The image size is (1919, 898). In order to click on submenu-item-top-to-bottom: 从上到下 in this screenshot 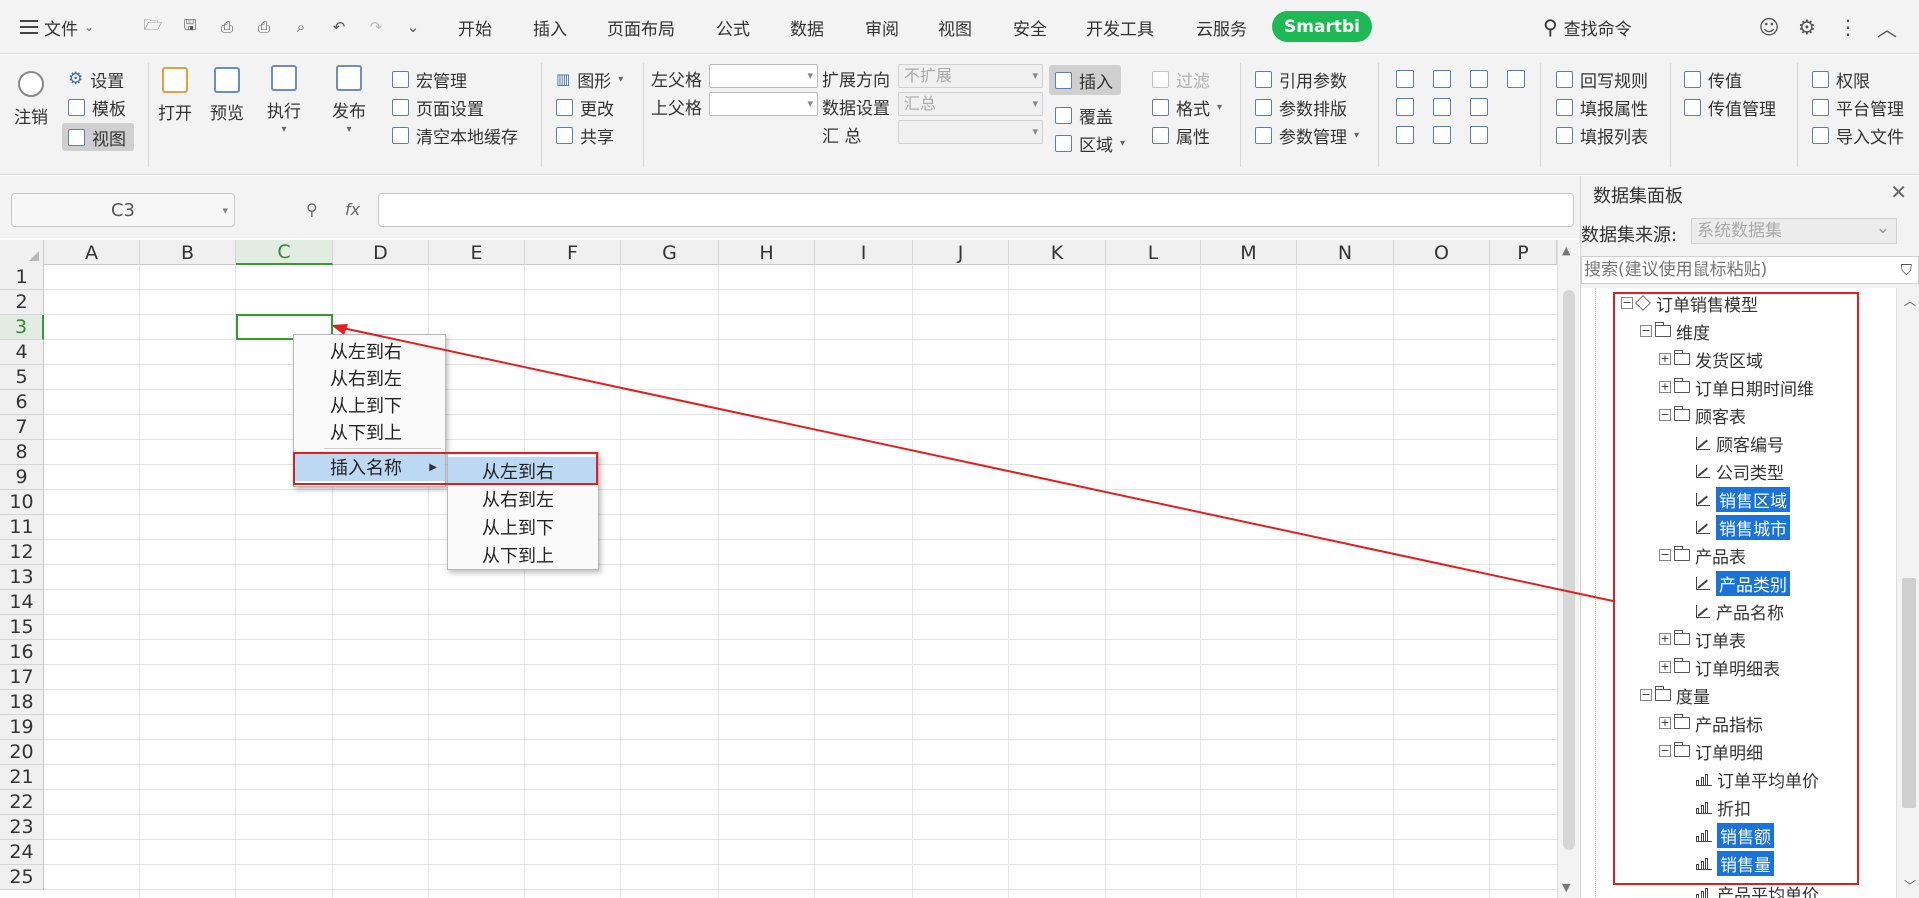, I will do `click(523, 526)`.